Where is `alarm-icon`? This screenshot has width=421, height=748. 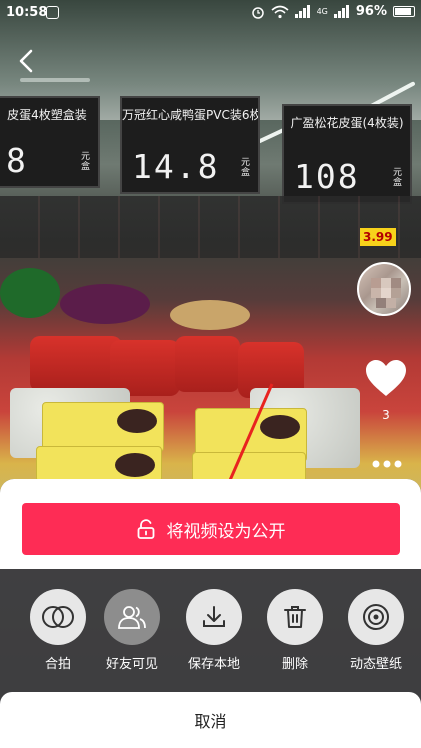 alarm-icon is located at coordinates (257, 12).